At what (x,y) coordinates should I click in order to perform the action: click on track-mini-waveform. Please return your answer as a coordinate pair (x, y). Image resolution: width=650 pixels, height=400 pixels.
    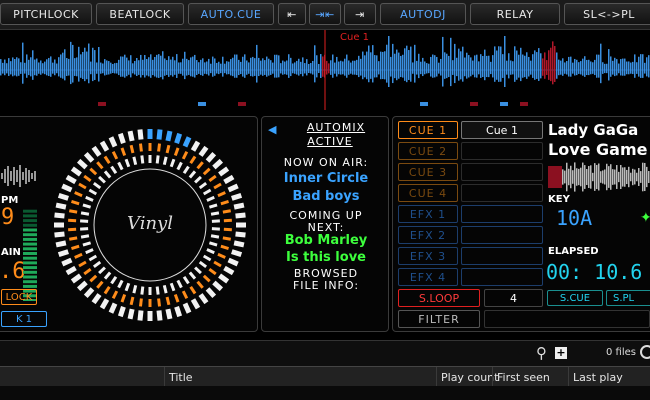
    Looking at the image, I should click on (599, 177).